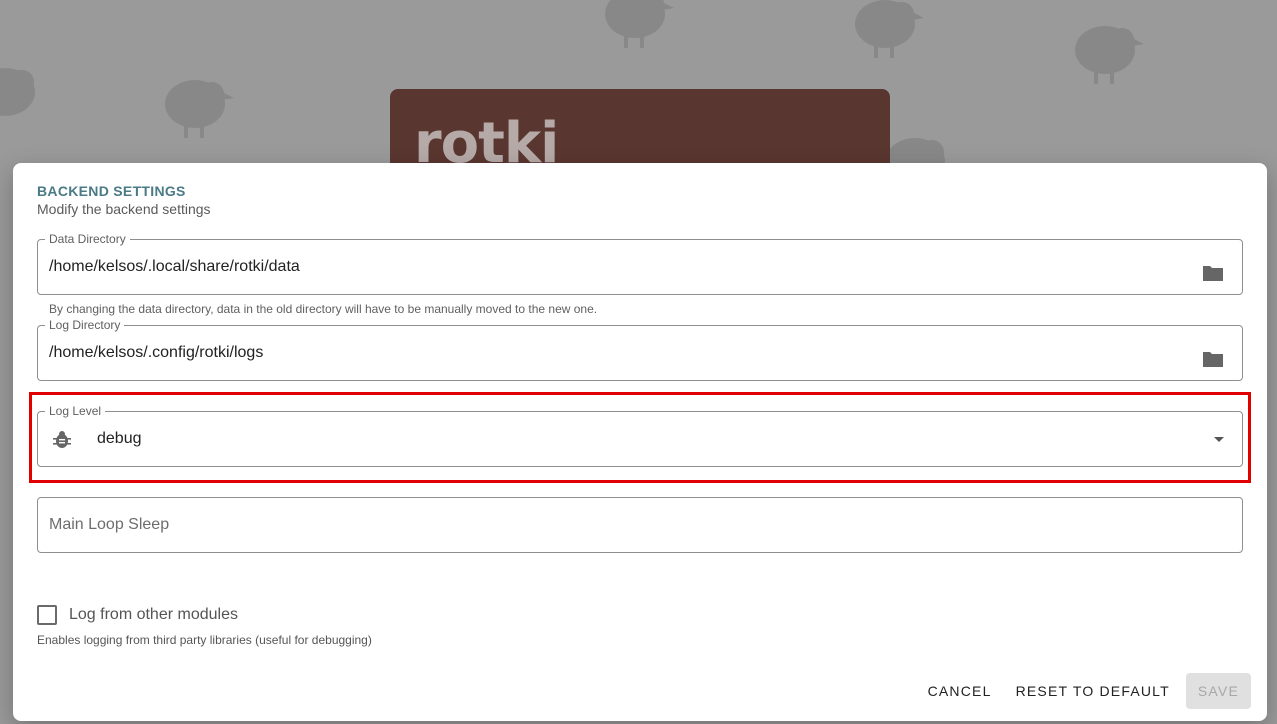 Image resolution: width=1277 pixels, height=724 pixels. What do you see at coordinates (640, 435) in the screenshot?
I see `log-level-select: Log Level debug` at bounding box center [640, 435].